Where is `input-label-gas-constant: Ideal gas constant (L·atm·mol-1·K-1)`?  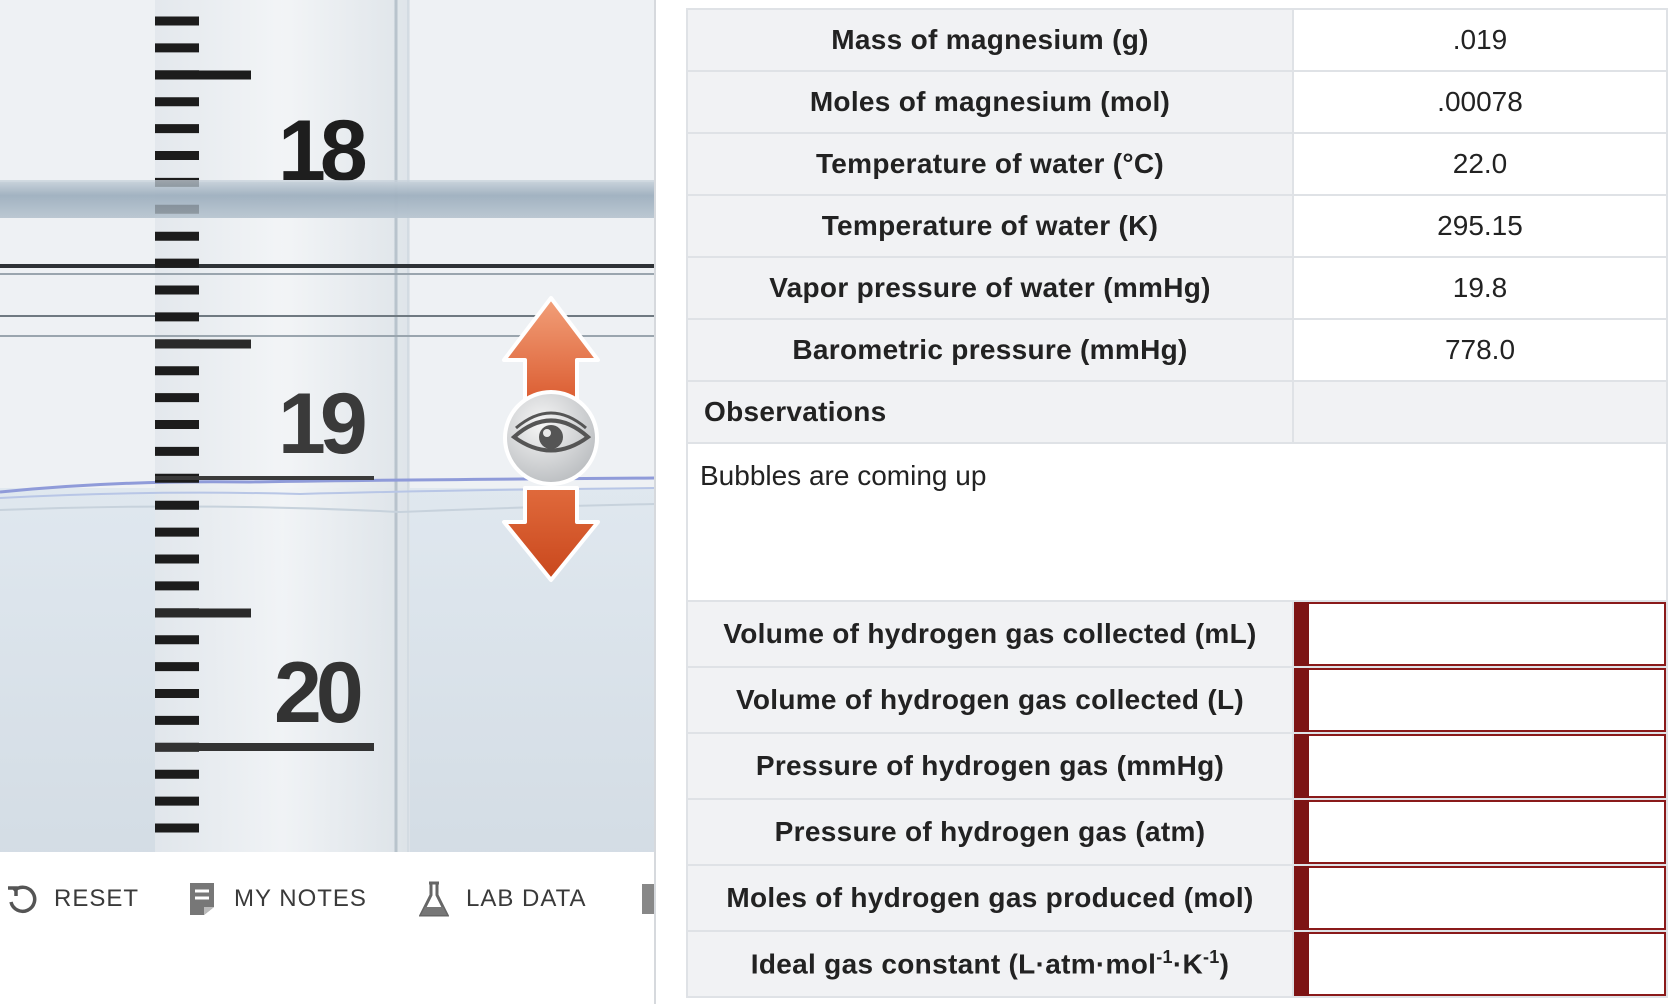 input-label-gas-constant: Ideal gas constant (L·atm·mol-1·K-1) is located at coordinates (990, 964).